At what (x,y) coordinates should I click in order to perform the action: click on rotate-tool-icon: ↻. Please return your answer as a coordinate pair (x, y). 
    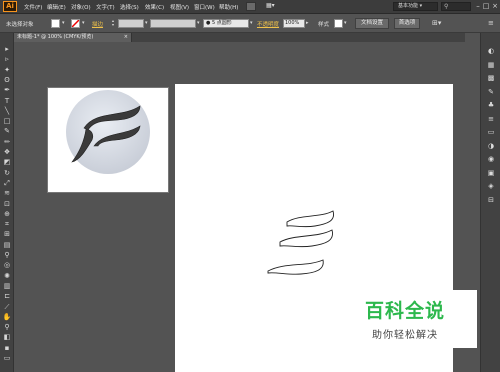
    Looking at the image, I should click on (7, 173).